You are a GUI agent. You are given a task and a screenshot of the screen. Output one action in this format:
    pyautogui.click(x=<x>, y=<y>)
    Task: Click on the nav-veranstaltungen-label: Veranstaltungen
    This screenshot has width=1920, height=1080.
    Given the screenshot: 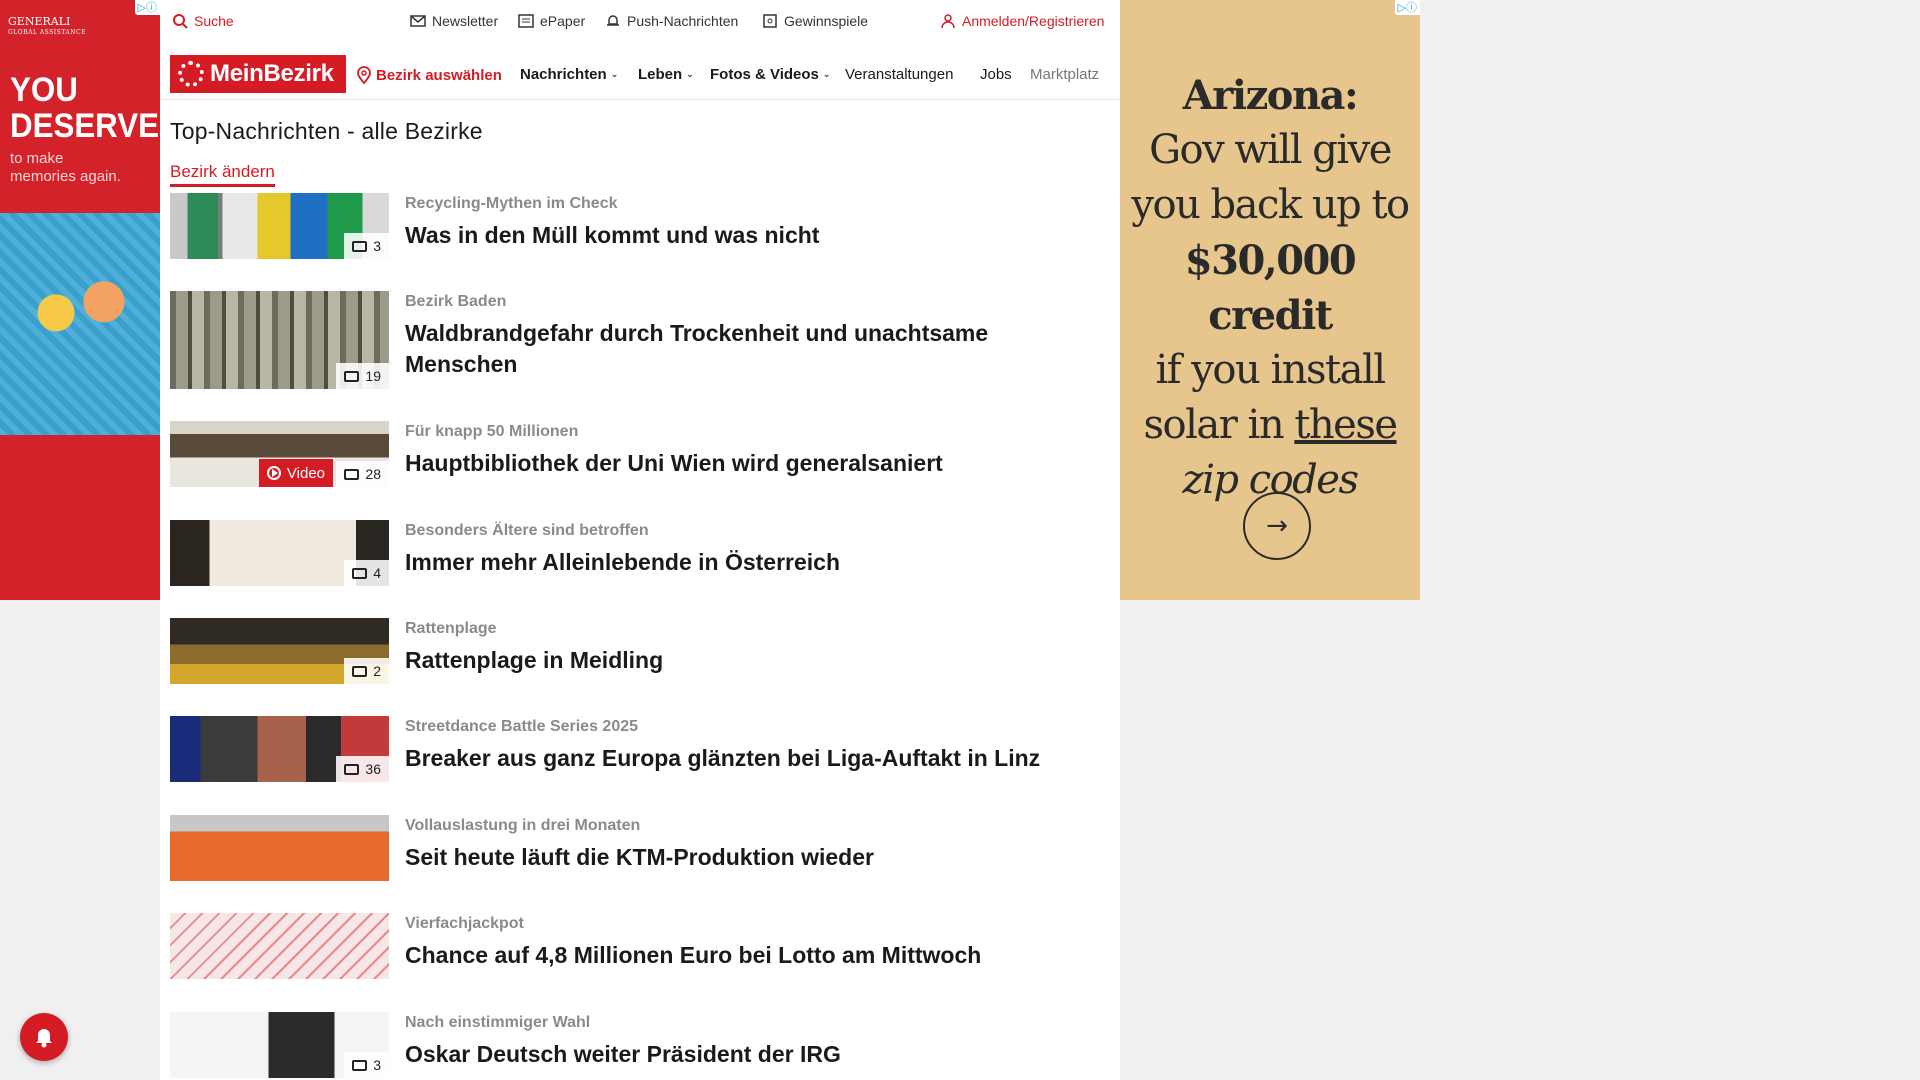 What is the action you would take?
    pyautogui.click(x=899, y=74)
    